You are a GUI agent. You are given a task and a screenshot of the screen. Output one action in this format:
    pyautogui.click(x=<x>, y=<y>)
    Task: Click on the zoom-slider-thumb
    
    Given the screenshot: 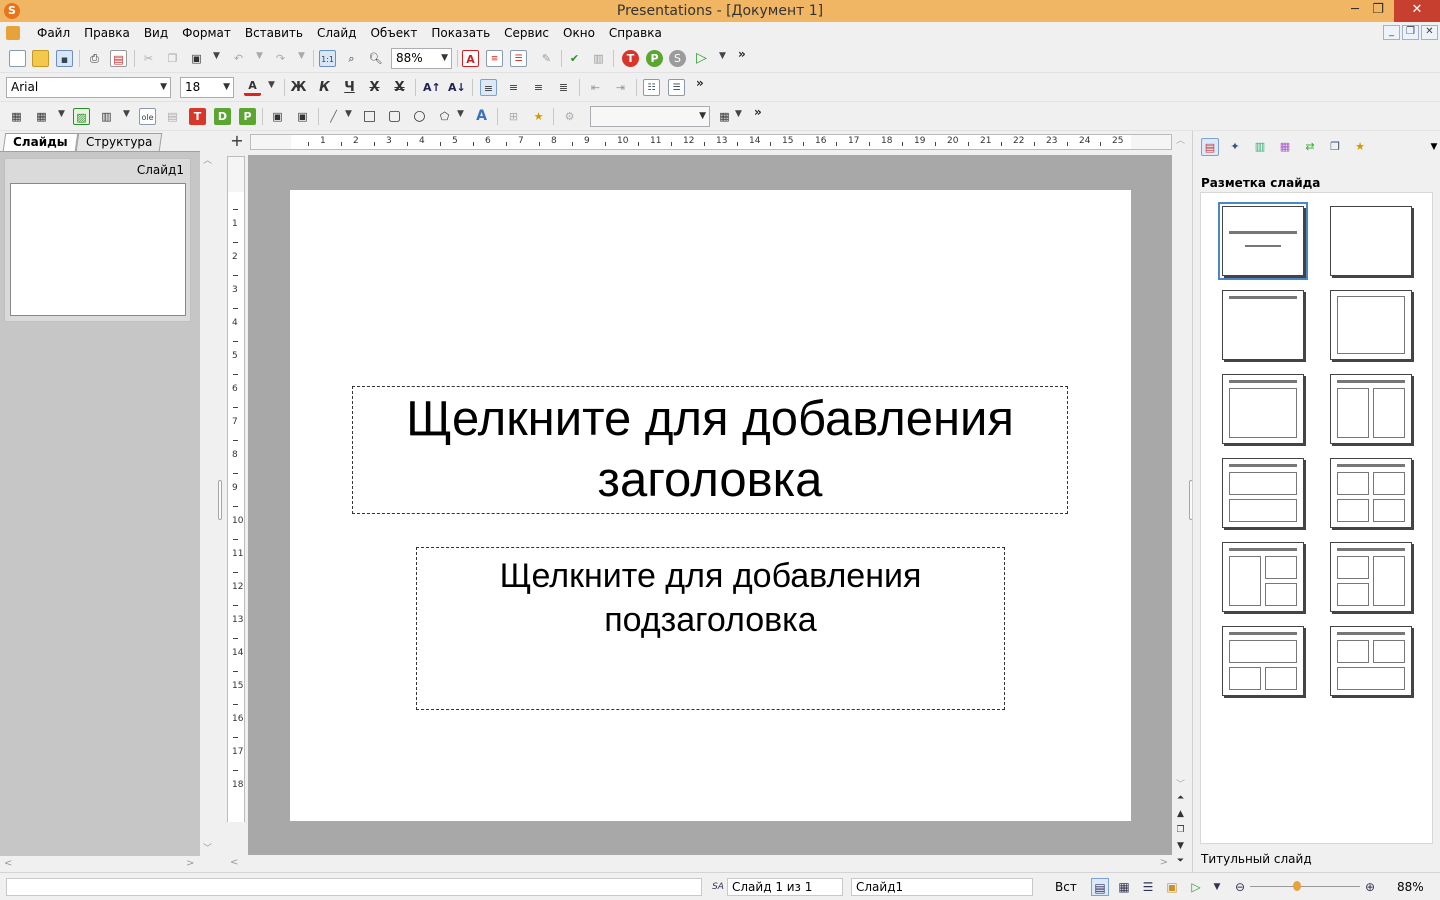 What is the action you would take?
    pyautogui.click(x=1297, y=886)
    